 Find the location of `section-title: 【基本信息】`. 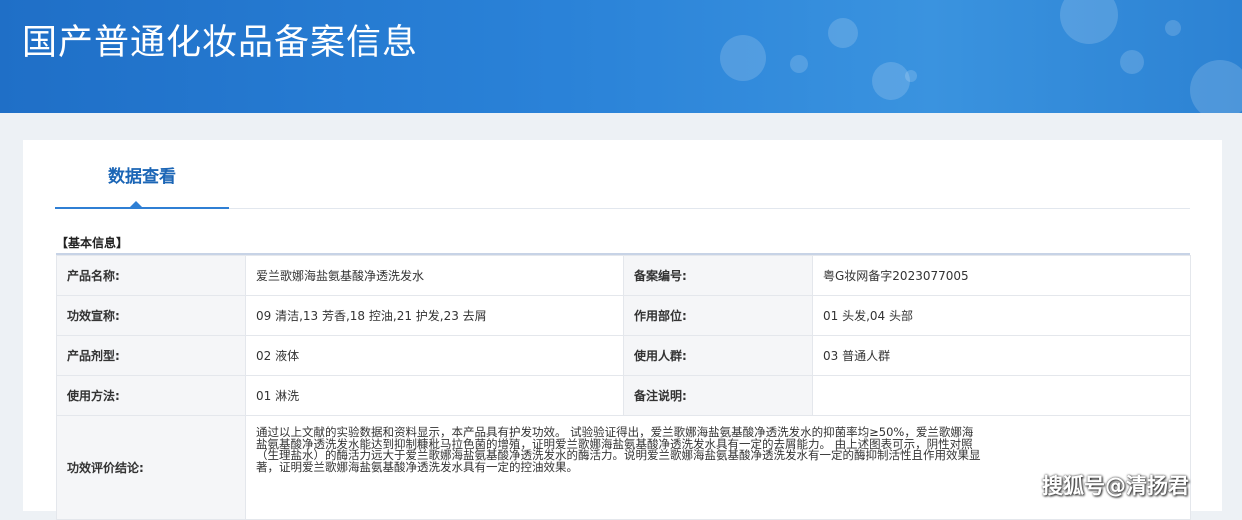

section-title: 【基本信息】 is located at coordinates (92, 243).